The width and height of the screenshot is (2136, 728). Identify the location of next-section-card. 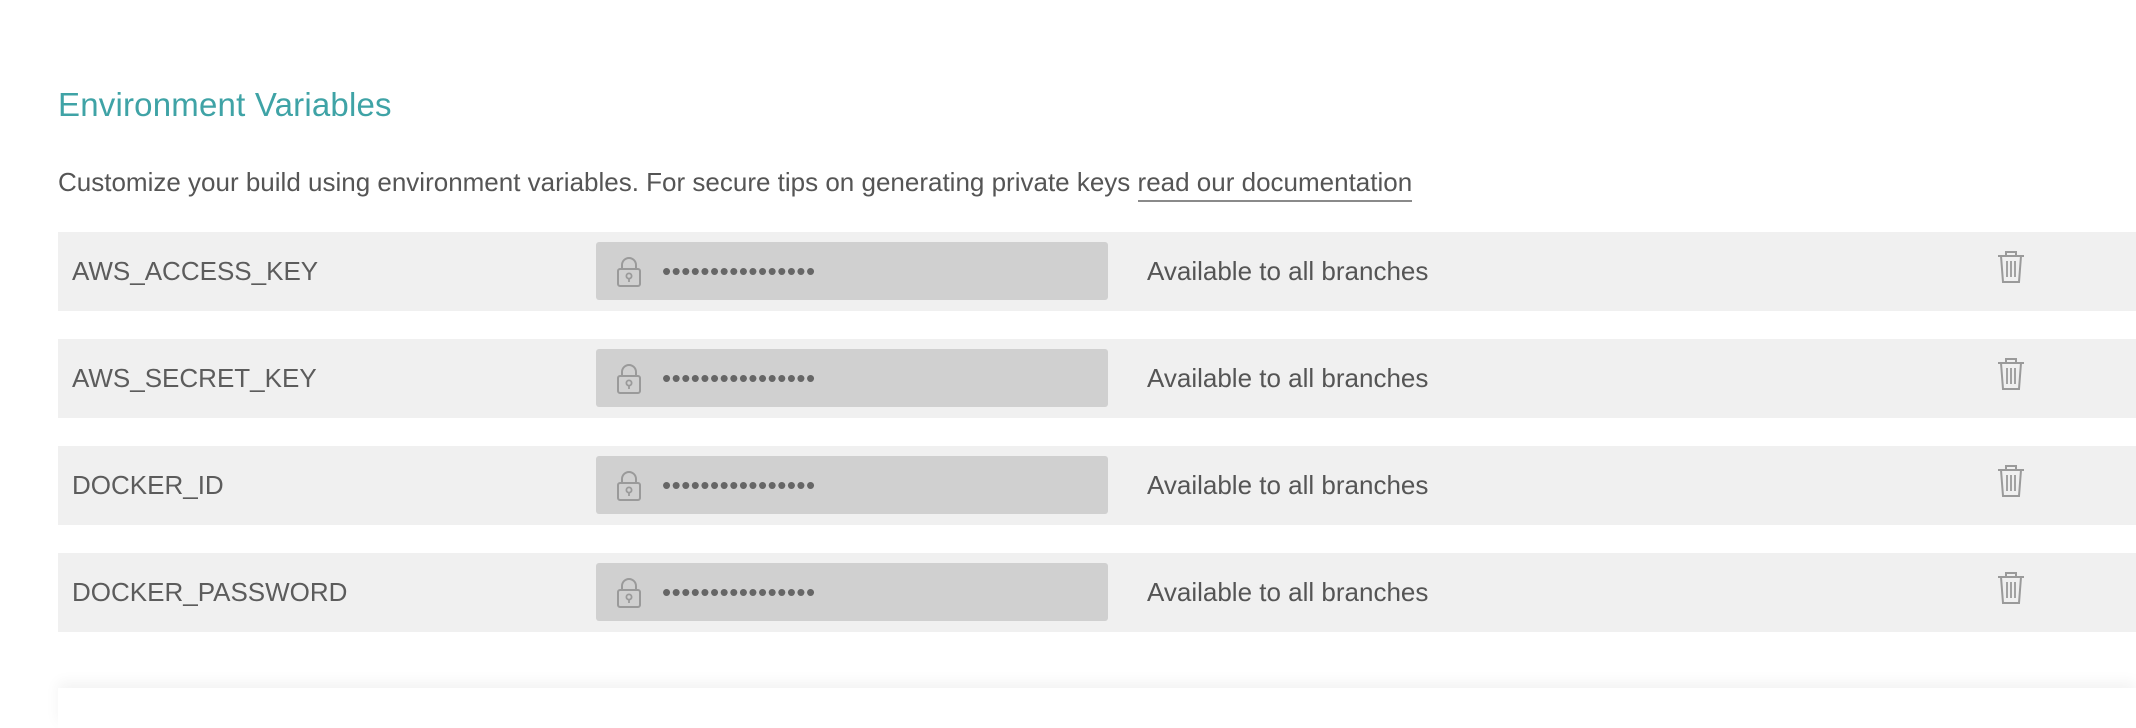
(1097, 708).